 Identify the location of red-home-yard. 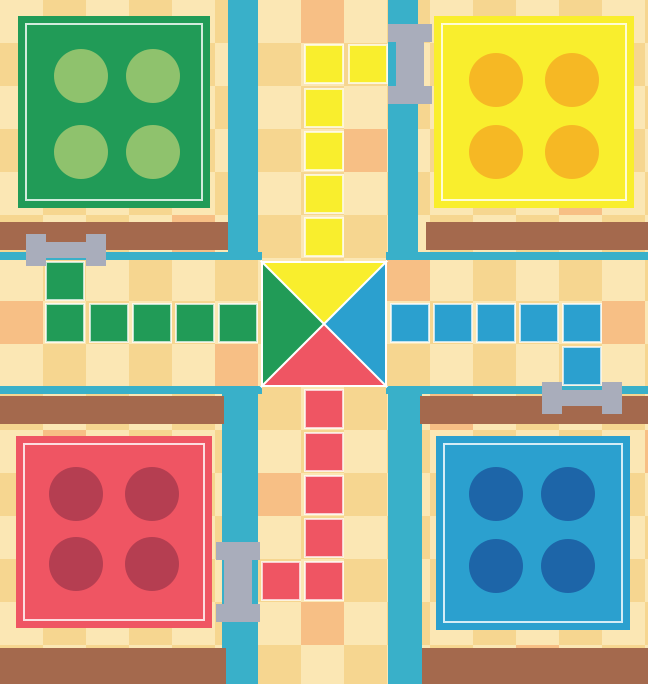
(114, 532).